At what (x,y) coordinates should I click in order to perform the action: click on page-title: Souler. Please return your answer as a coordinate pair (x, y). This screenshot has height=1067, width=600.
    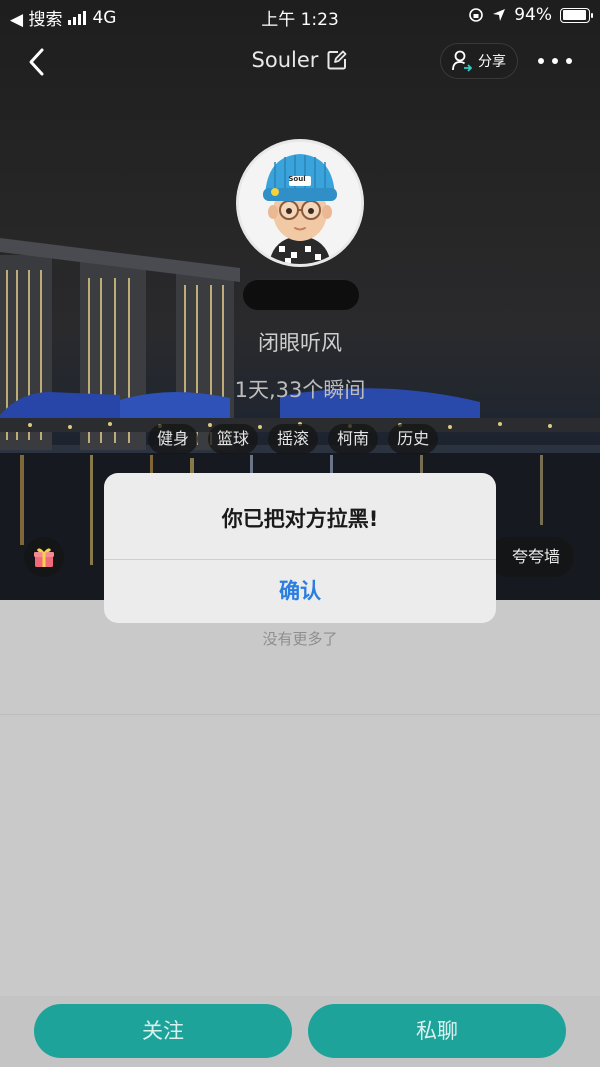
    Looking at the image, I should click on (285, 60).